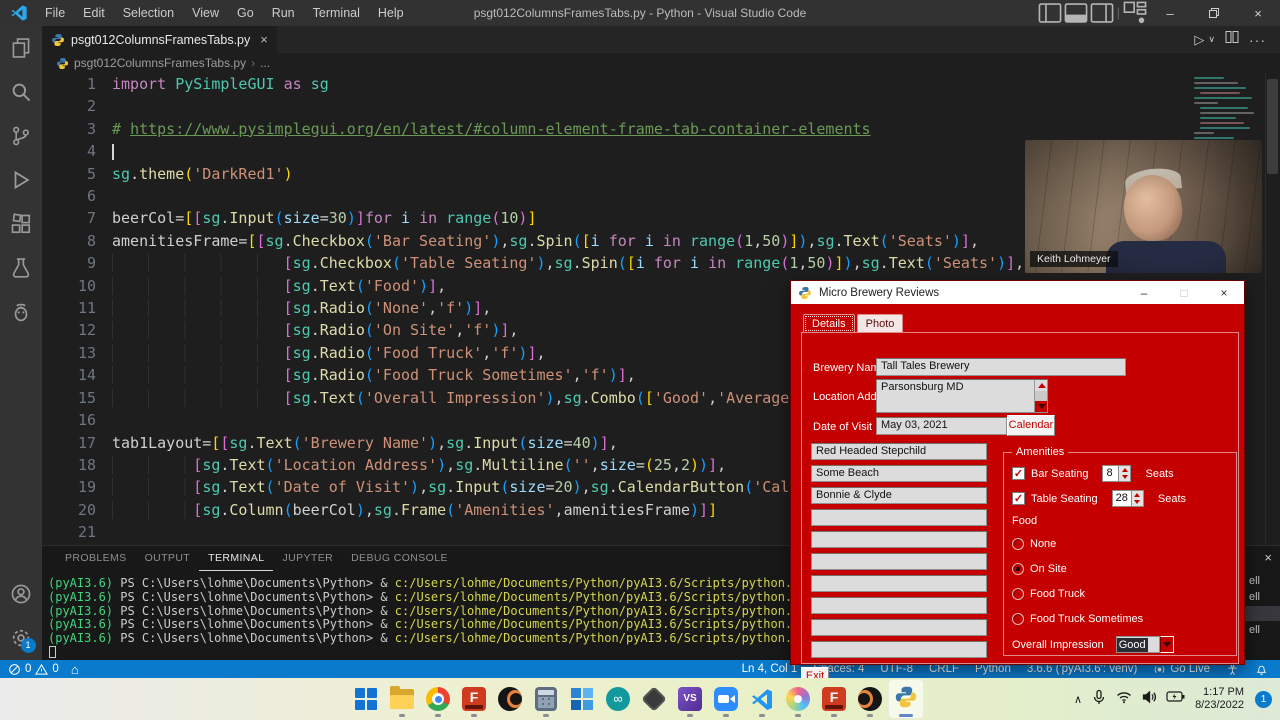  What do you see at coordinates (94, 13) in the screenshot?
I see `menu-edit: Edit` at bounding box center [94, 13].